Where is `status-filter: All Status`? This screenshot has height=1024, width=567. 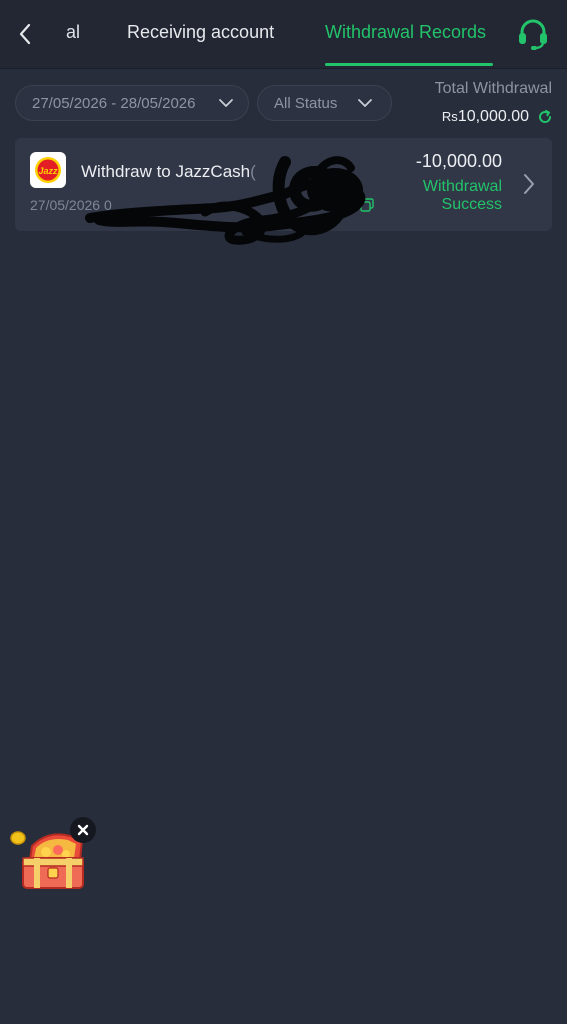 status-filter: All Status is located at coordinates (324, 103).